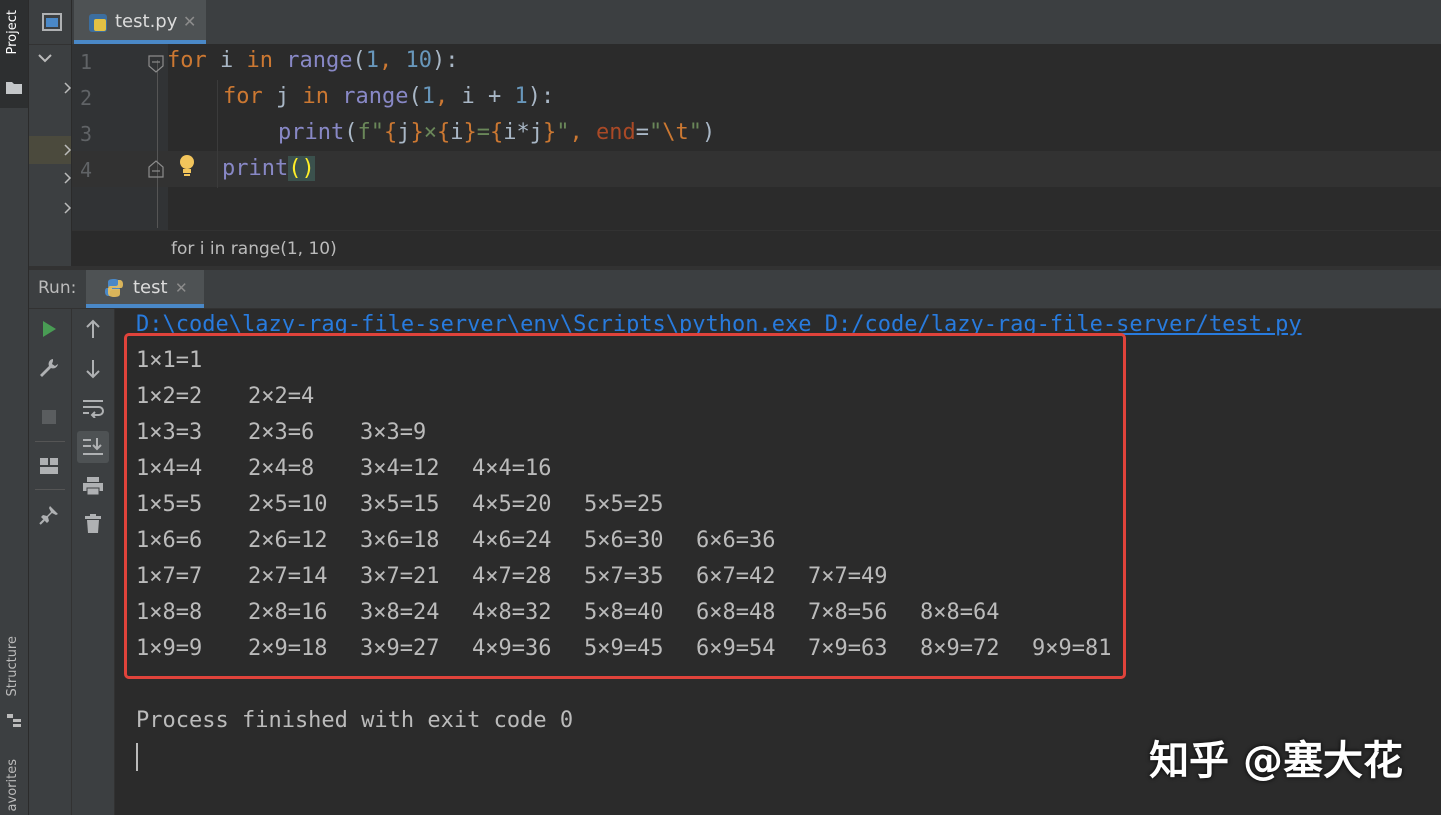  Describe the element at coordinates (523, 132) in the screenshot. I see `code-token: i*j` at that location.